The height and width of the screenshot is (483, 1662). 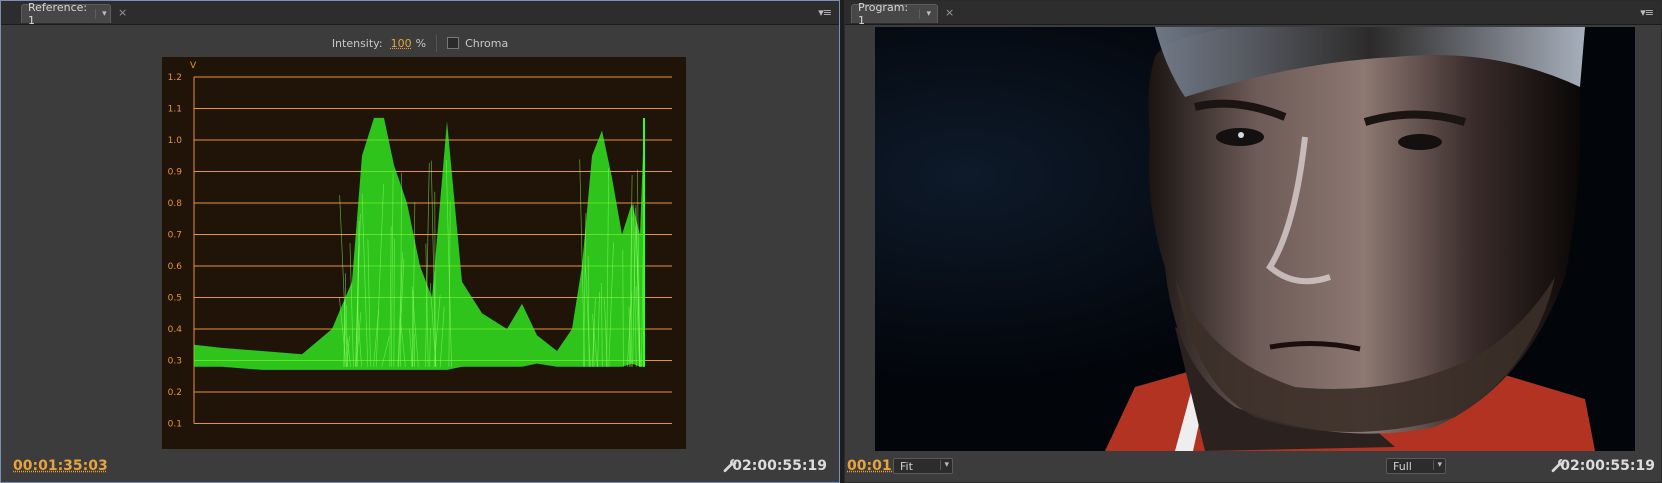 I want to click on scope-axis-unit: V, so click(x=193, y=66).